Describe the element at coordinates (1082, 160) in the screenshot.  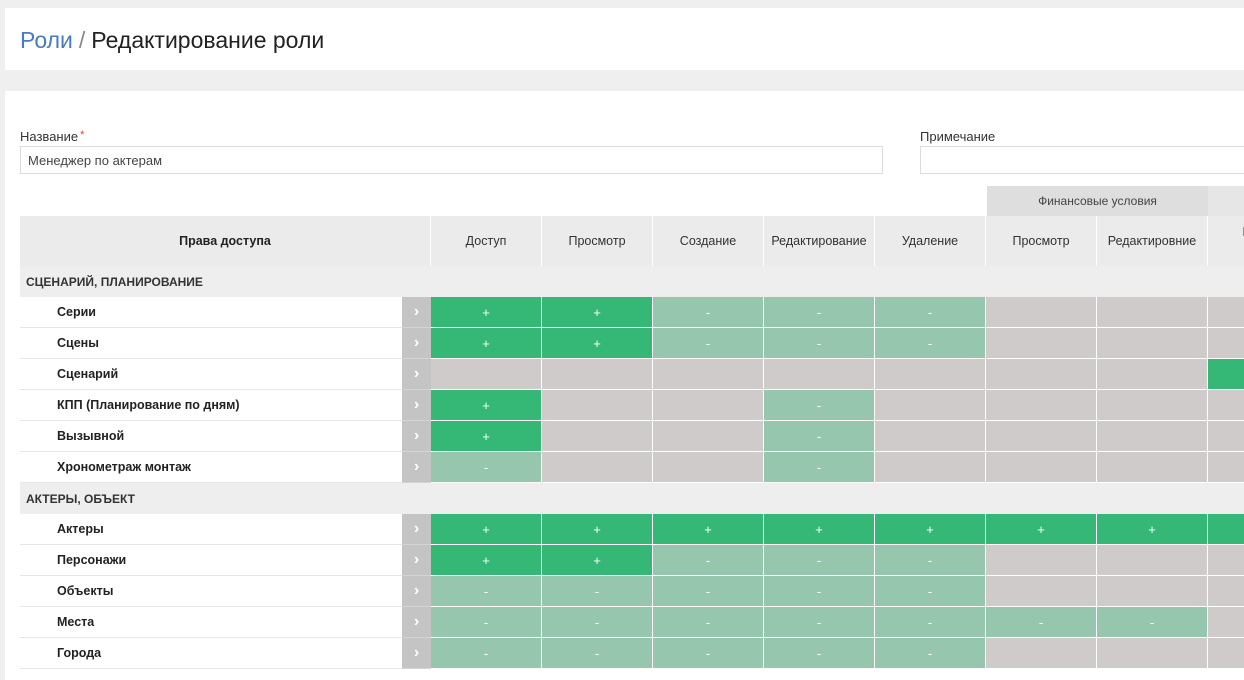
I see `note-input` at that location.